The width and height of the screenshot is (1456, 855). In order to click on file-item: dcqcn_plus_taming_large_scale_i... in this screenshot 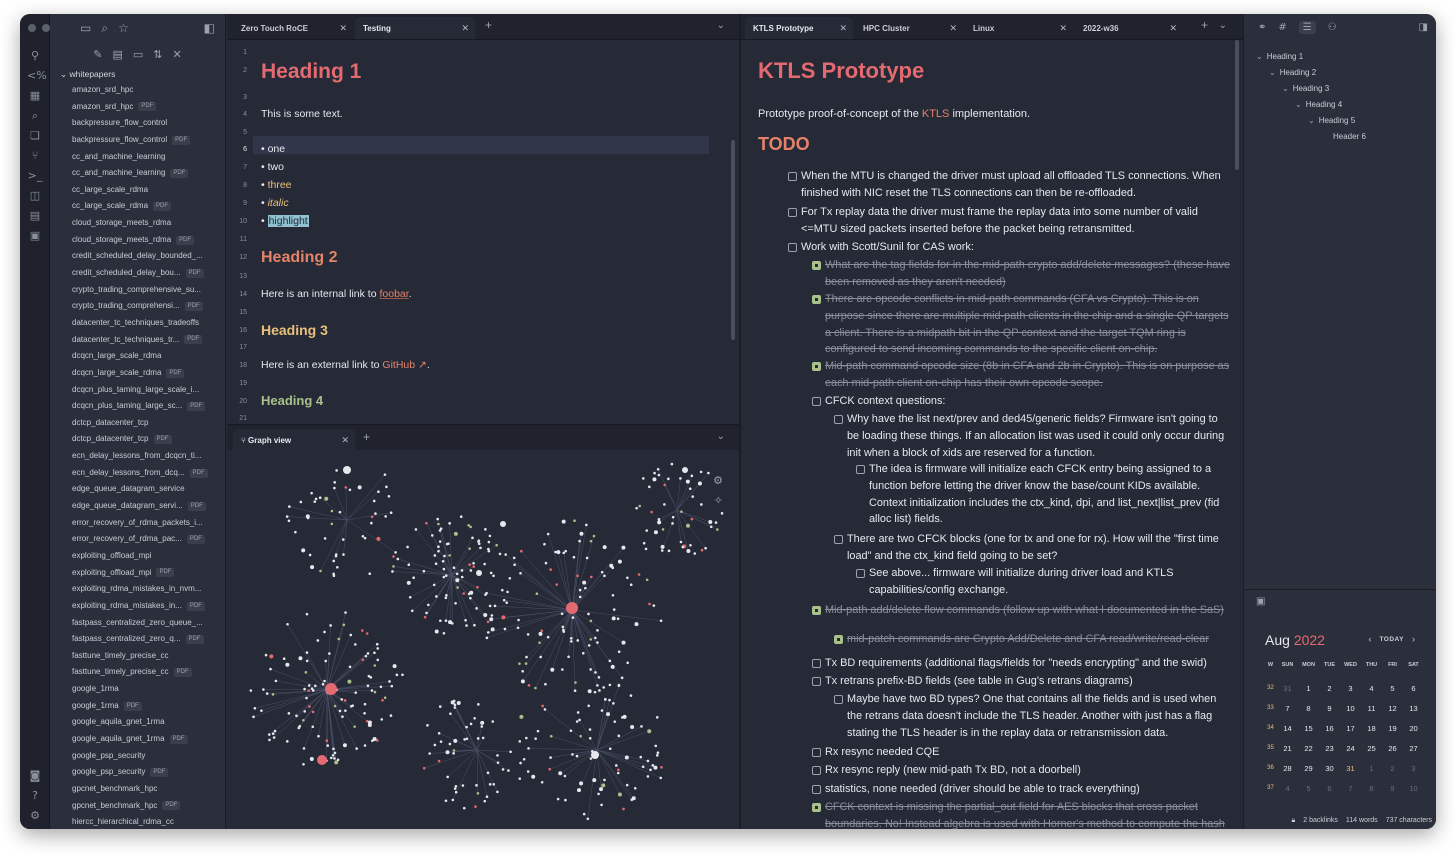, I will do `click(137, 390)`.